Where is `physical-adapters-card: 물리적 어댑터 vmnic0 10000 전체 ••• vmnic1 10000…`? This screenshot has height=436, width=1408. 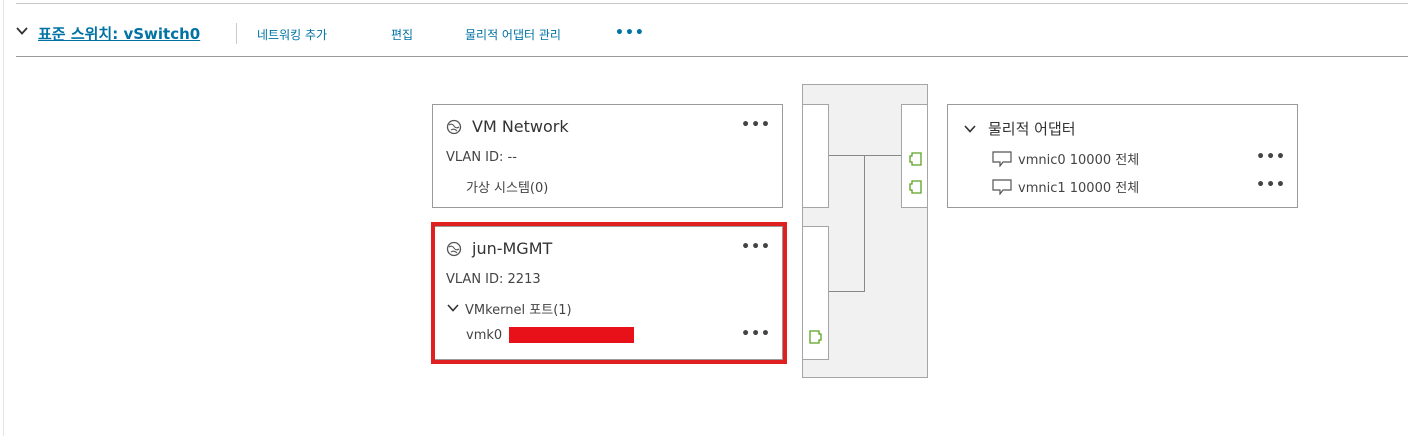 physical-adapters-card: 물리적 어댑터 vmnic0 10000 전체 ••• vmnic1 10000… is located at coordinates (1122, 156).